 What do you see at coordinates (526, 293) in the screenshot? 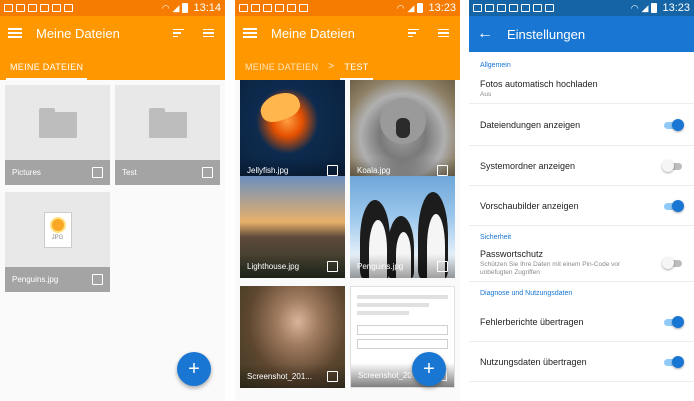
I see `section-header-diagnostics: Diagnose und Nutzungsdaten` at bounding box center [526, 293].